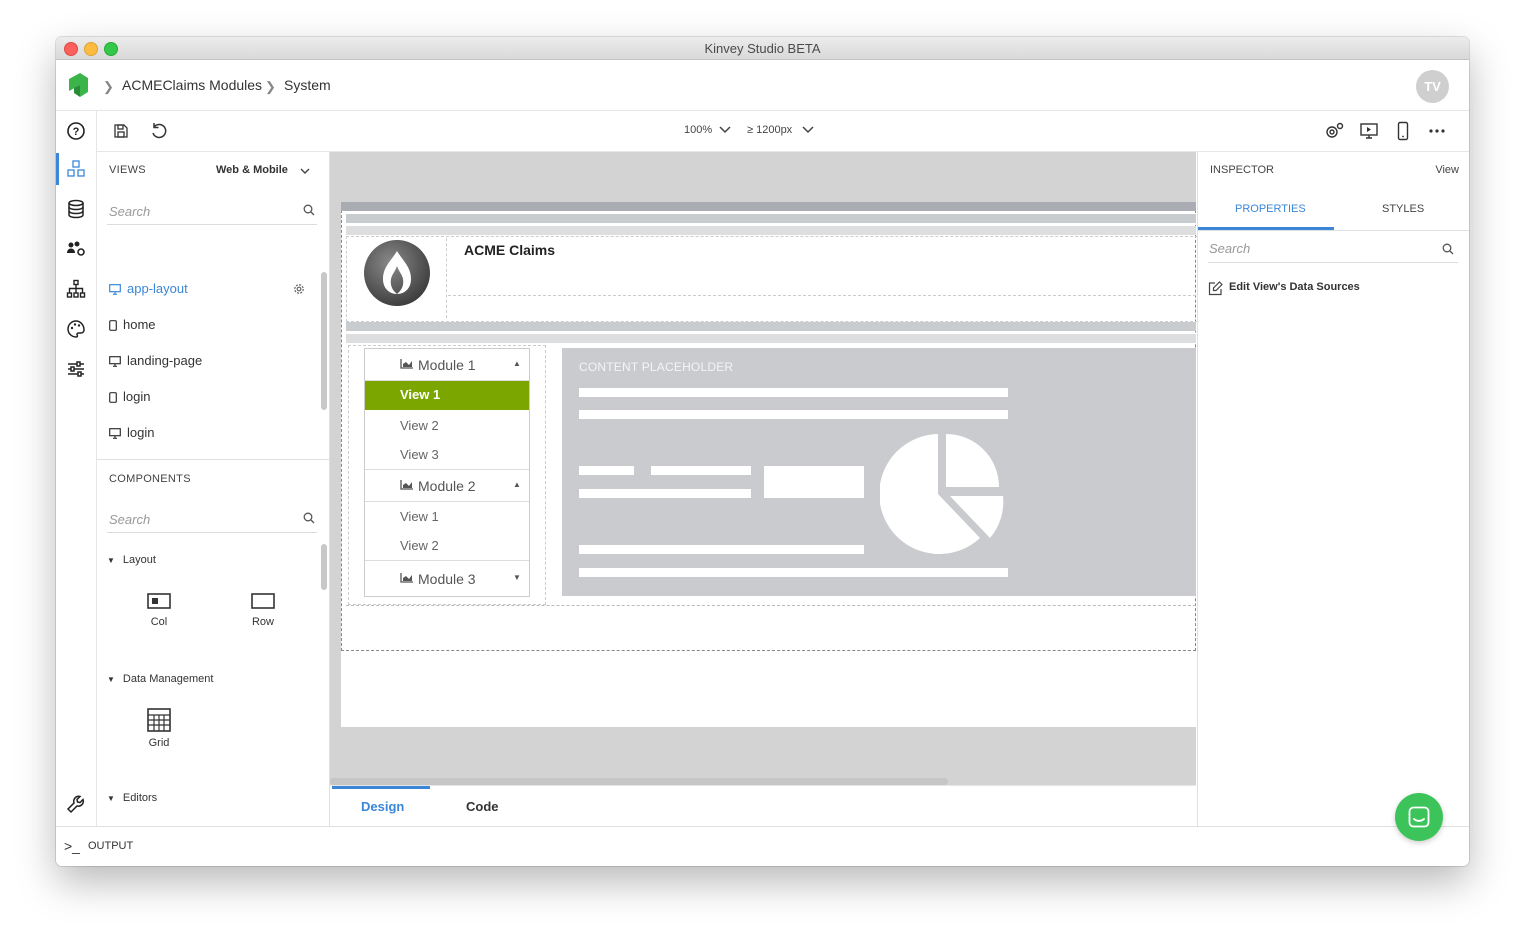 The height and width of the screenshot is (941, 1525). Describe the element at coordinates (76, 329) in the screenshot. I see `palette-icon` at that location.